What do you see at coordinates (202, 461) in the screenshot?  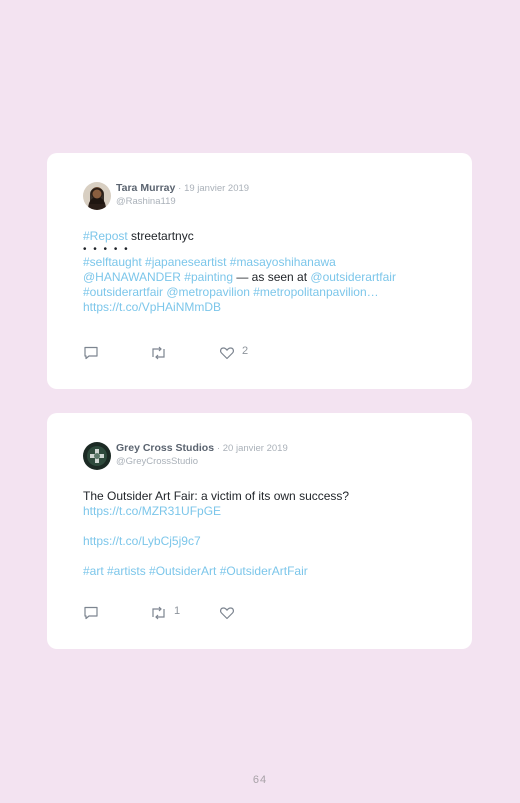 I see `author-handle: @GreyCrossStudio` at bounding box center [202, 461].